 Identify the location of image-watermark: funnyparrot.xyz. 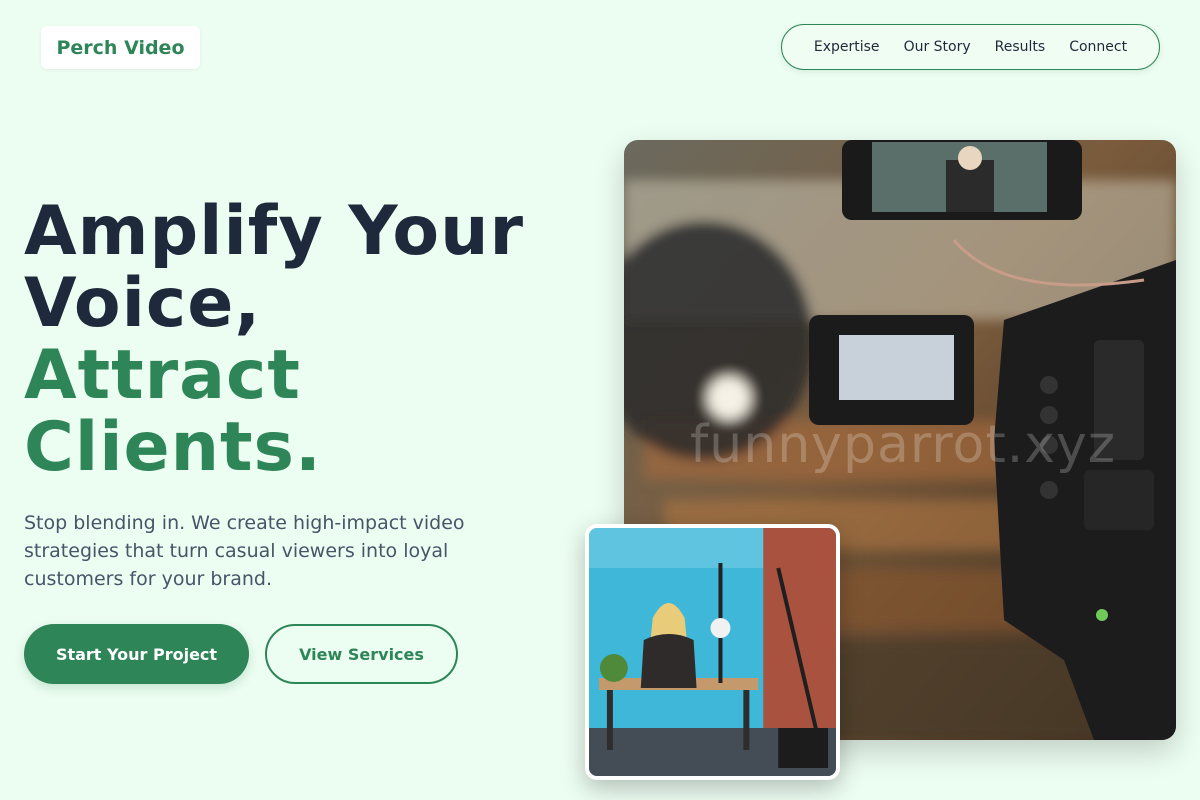
(903, 445).